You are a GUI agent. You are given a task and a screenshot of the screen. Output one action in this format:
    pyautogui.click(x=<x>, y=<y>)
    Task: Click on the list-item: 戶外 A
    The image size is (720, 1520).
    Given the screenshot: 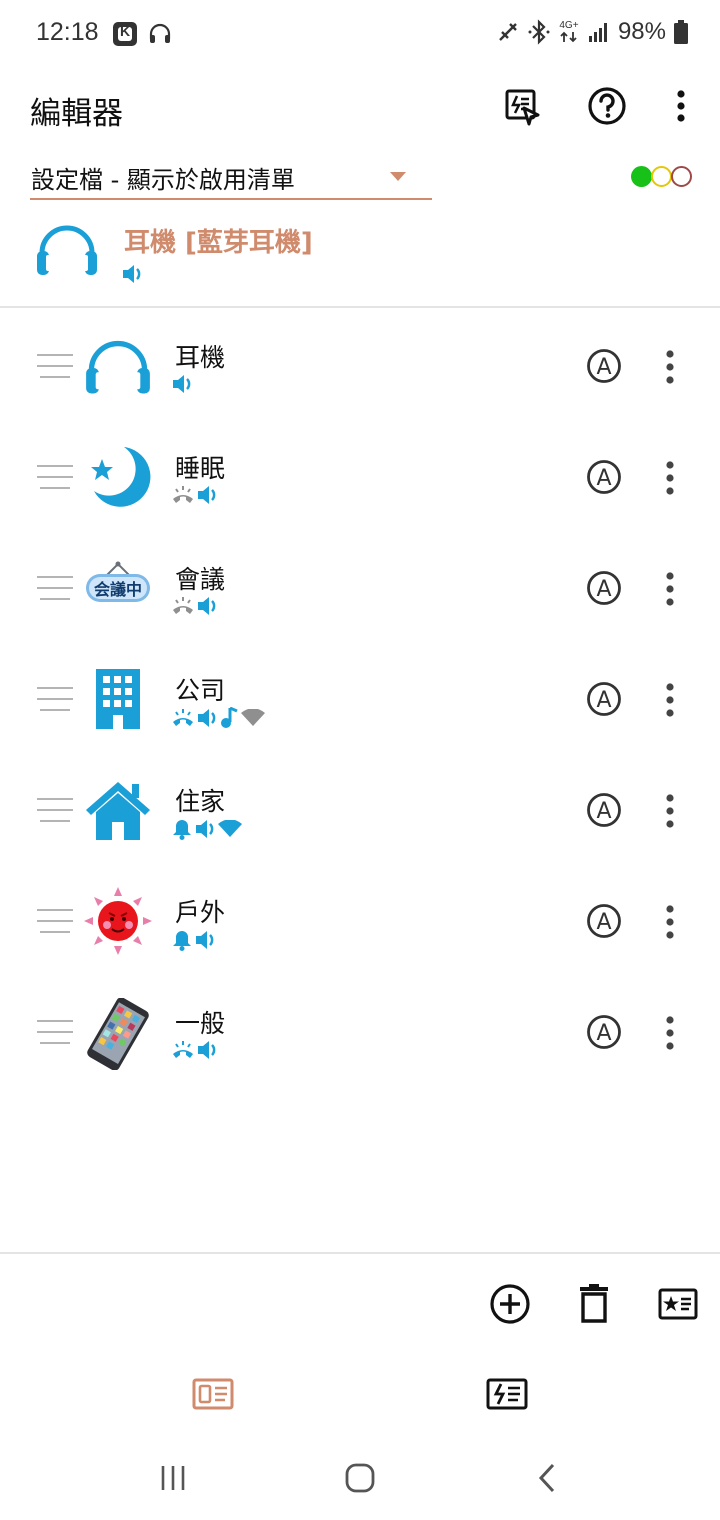 What is the action you would take?
    pyautogui.click(x=360, y=920)
    